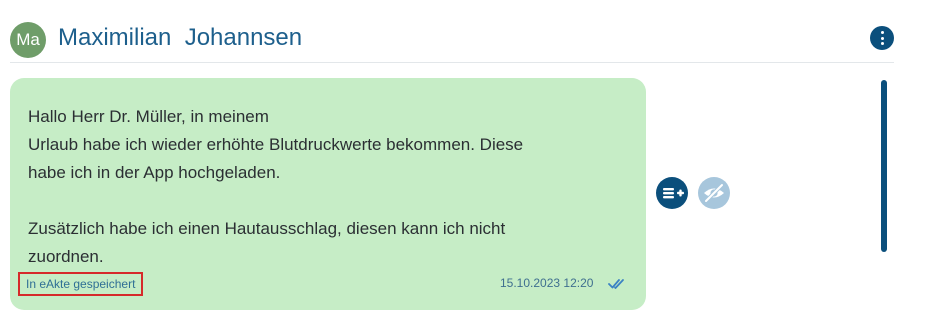 The width and height of the screenshot is (934, 318). I want to click on saved-status-label: In eAkte gespeichert, so click(81, 284).